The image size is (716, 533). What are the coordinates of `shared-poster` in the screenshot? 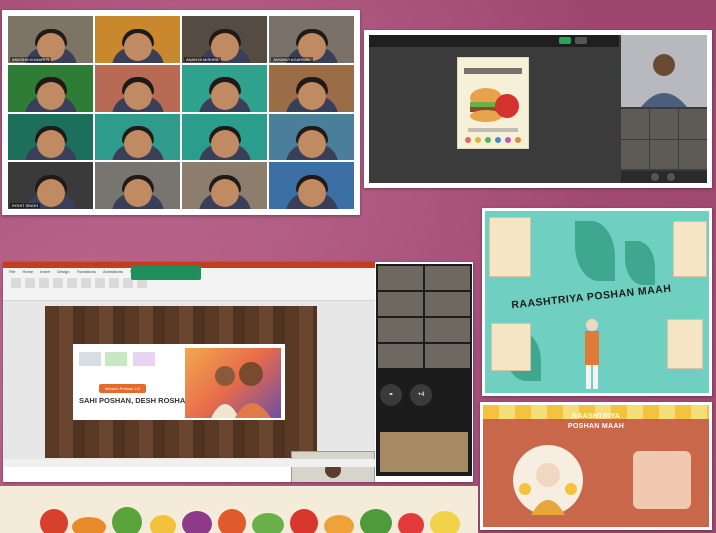 It's located at (493, 103).